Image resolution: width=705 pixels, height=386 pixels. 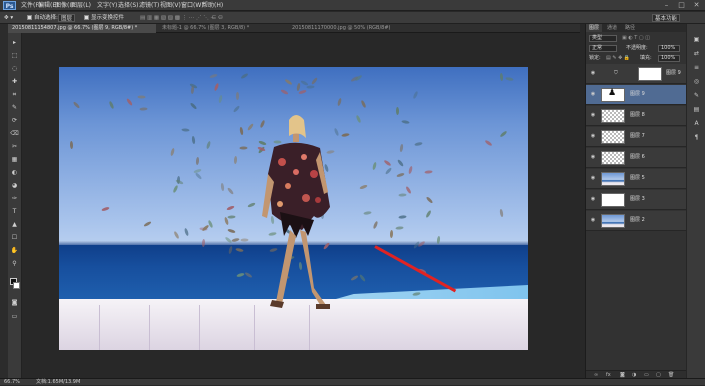 What do you see at coordinates (696, 82) in the screenshot?
I see `adjustments-icon: ◎` at bounding box center [696, 82].